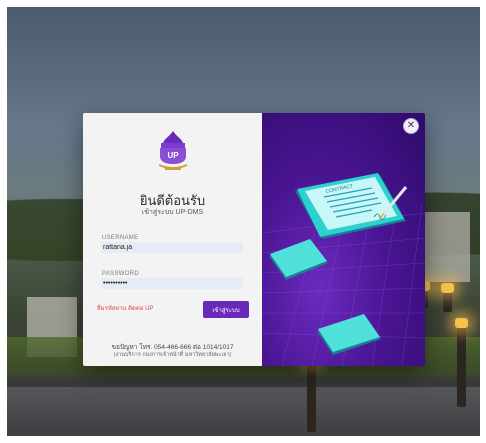  What do you see at coordinates (226, 309) in the screenshot?
I see `login-button: เข้าสู่ระบบ` at bounding box center [226, 309].